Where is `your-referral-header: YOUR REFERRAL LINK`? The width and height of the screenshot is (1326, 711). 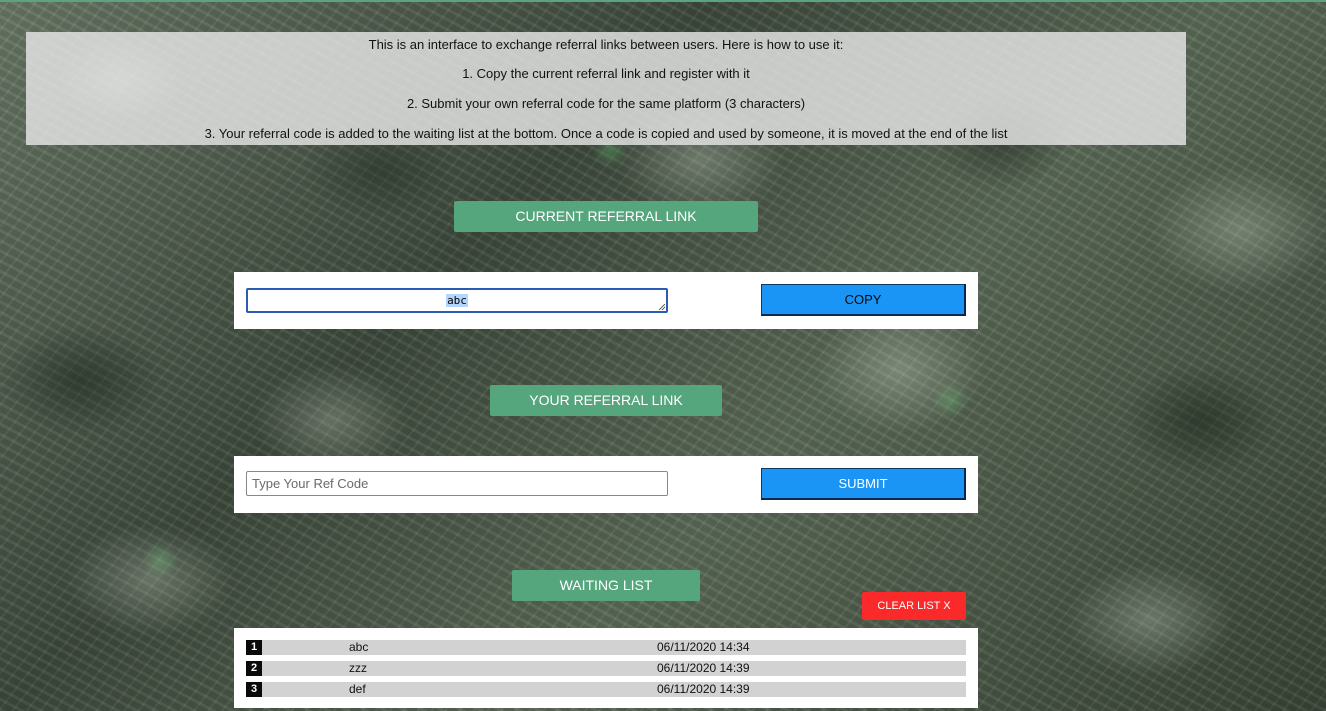 your-referral-header: YOUR REFERRAL LINK is located at coordinates (606, 400).